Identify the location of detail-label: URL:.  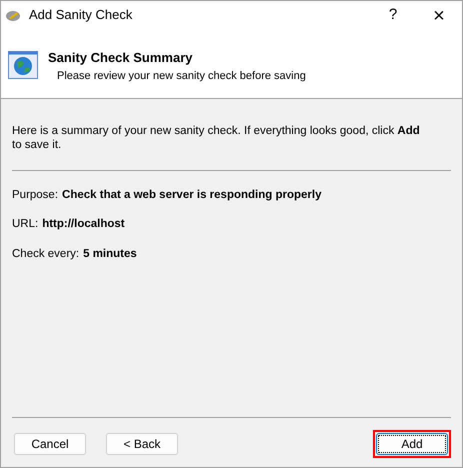
(25, 224).